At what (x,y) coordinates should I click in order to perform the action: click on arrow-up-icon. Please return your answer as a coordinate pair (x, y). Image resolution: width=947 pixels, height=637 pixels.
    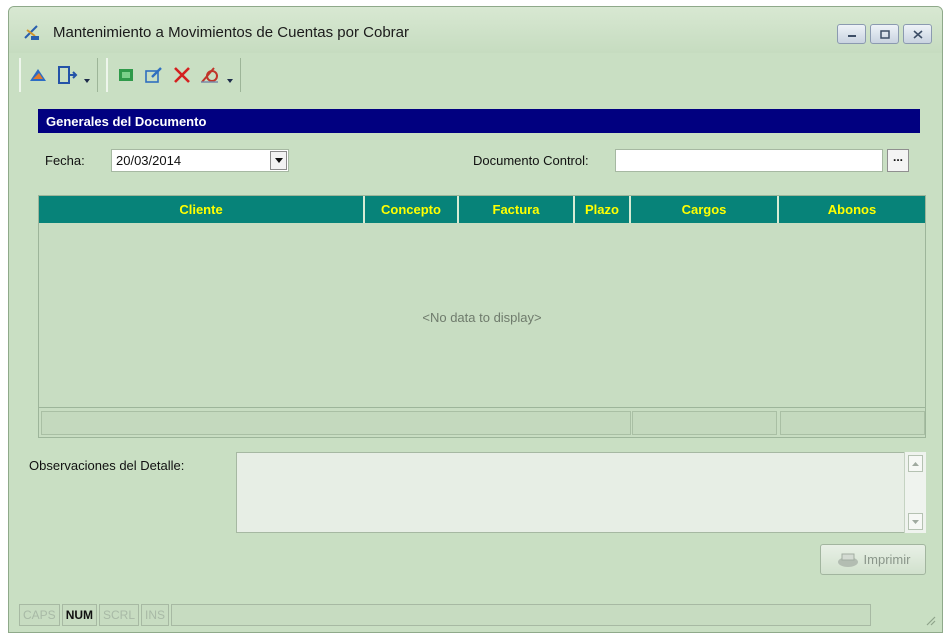
    Looking at the image, I should click on (915, 463).